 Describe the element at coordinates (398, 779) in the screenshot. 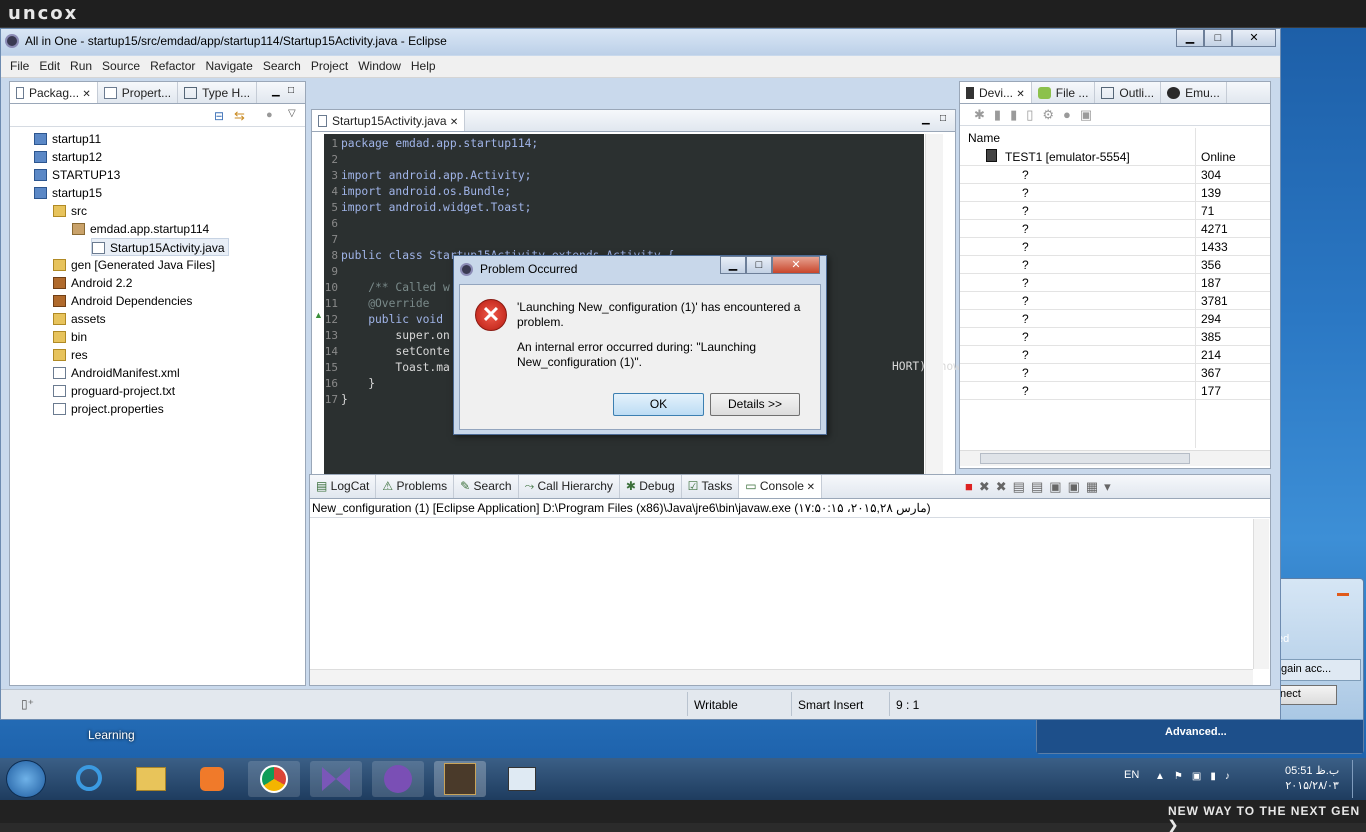

I see `viber-icon` at that location.